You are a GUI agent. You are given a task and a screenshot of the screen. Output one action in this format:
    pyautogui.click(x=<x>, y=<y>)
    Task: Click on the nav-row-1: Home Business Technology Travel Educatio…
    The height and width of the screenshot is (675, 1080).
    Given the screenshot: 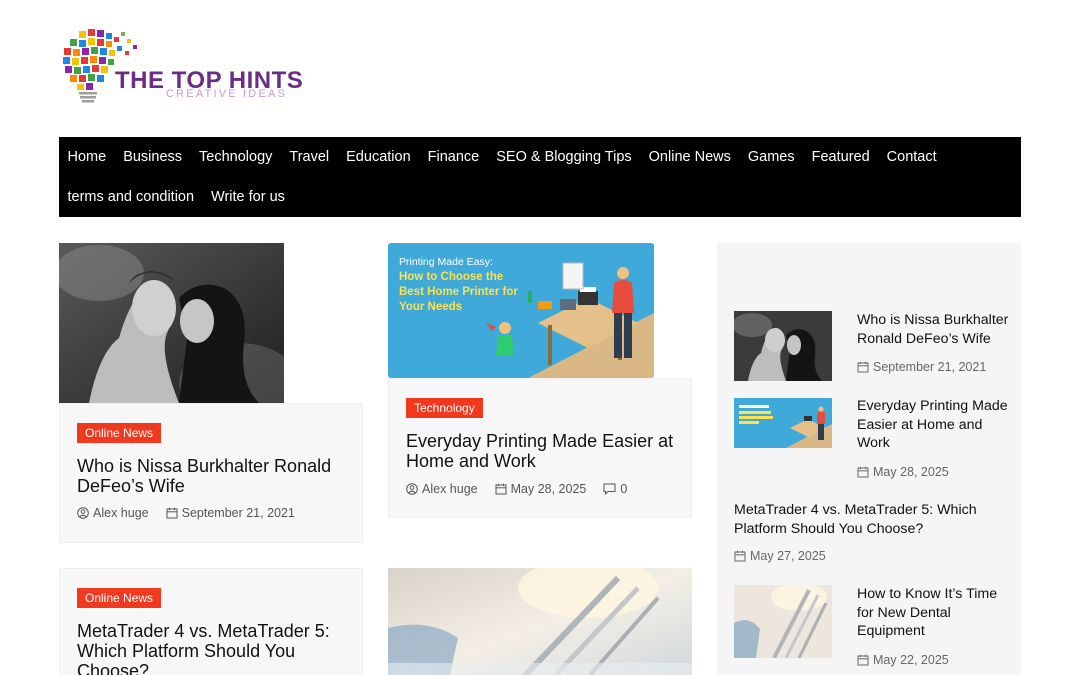 What is the action you would take?
    pyautogui.click(x=540, y=157)
    